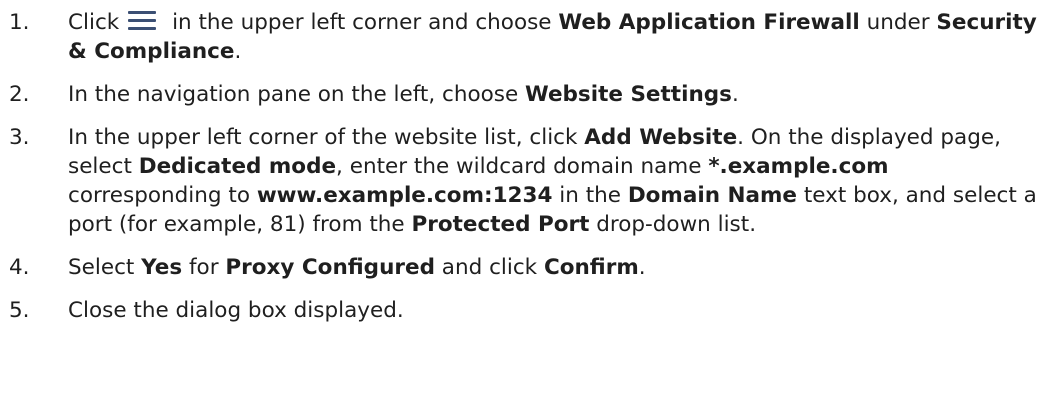 The image size is (1055, 396). What do you see at coordinates (500, 224) in the screenshot?
I see `field-name: Protected Port` at bounding box center [500, 224].